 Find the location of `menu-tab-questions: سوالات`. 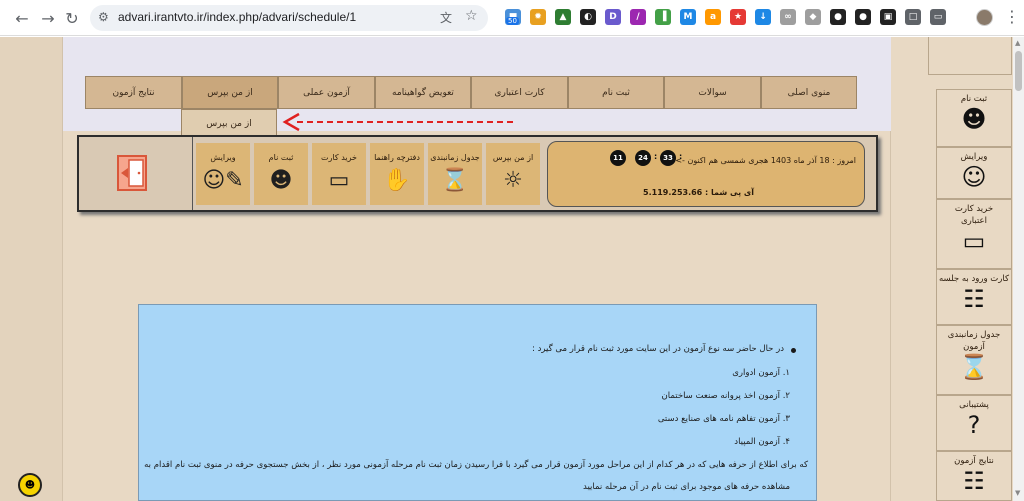

menu-tab-questions: سوالات is located at coordinates (712, 92).